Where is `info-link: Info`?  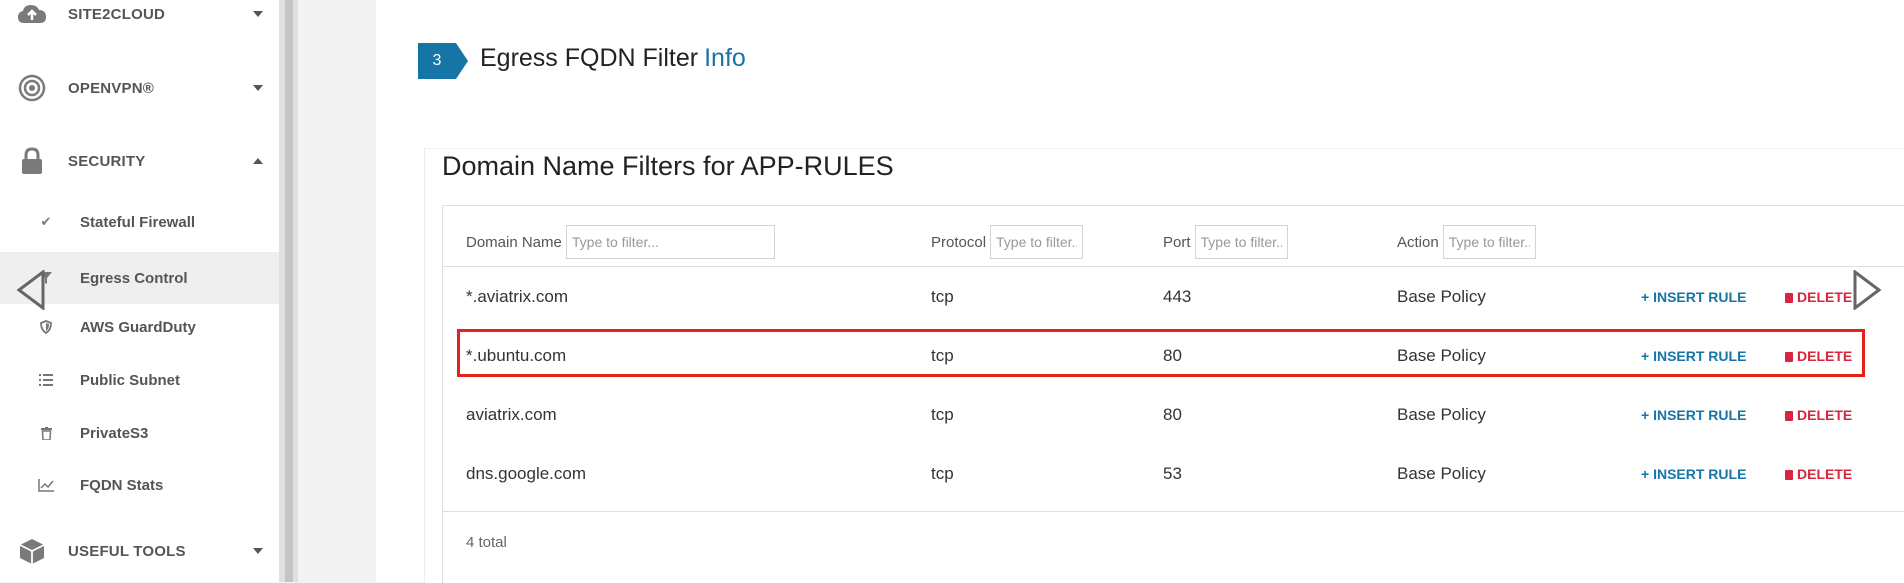 info-link: Info is located at coordinates (725, 58).